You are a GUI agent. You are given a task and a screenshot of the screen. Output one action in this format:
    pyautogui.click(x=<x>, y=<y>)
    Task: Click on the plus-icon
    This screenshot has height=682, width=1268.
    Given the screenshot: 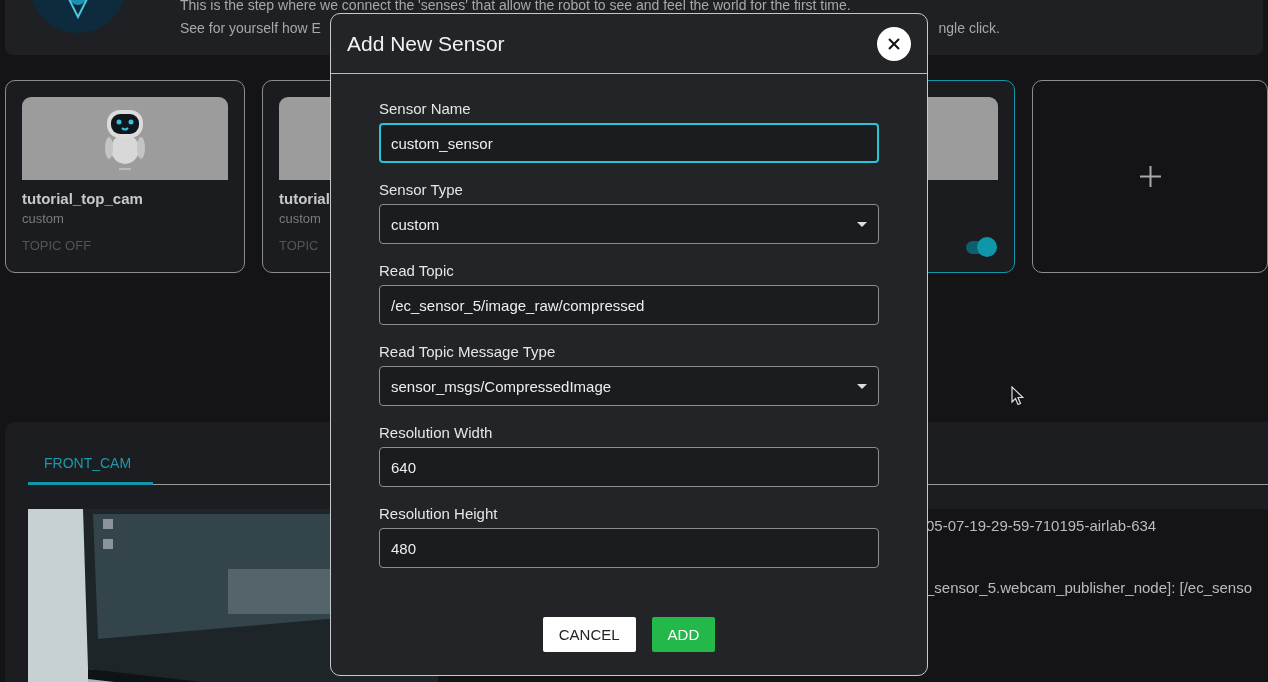 What is the action you would take?
    pyautogui.click(x=1150, y=176)
    